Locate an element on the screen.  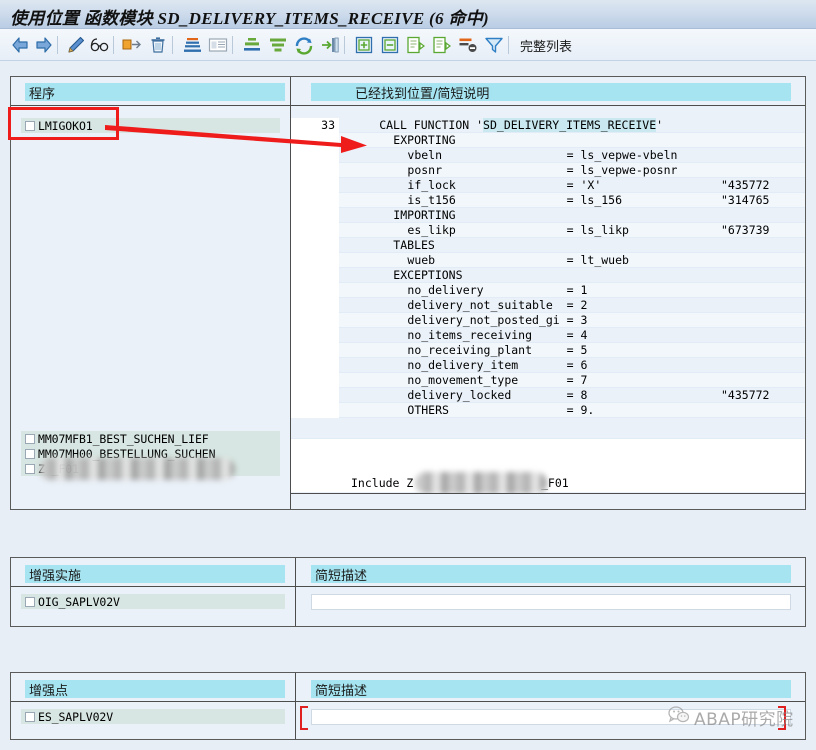
code-line: delivery_not_posted_gi = 3 is located at coordinates (548, 320).